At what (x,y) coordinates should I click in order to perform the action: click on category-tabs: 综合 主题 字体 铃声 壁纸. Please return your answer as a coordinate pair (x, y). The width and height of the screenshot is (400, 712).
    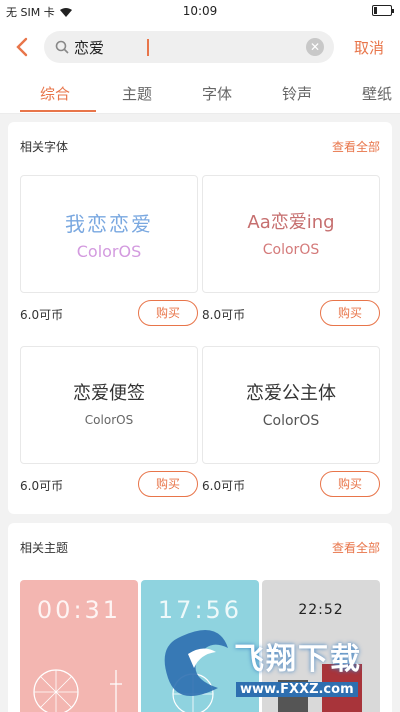
    Looking at the image, I should click on (200, 93).